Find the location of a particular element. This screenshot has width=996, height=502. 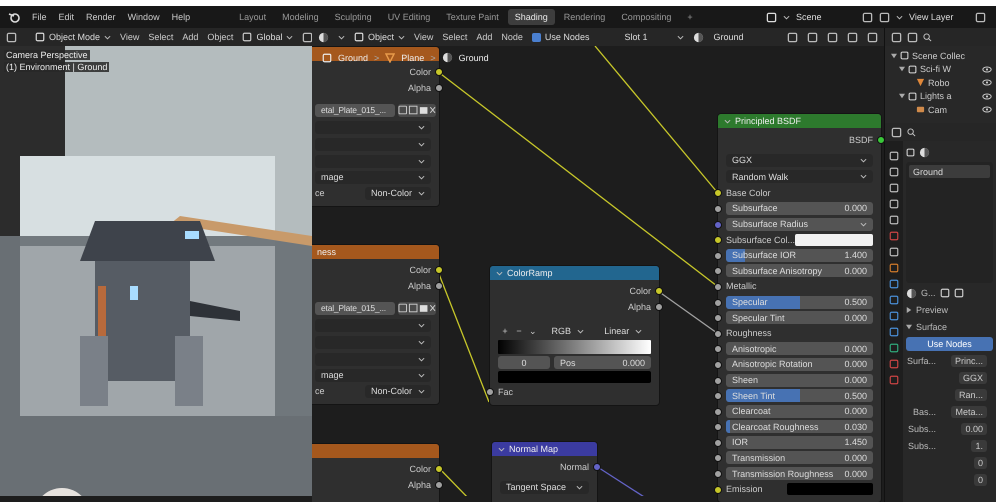

blender-logo-icon is located at coordinates (14, 17).